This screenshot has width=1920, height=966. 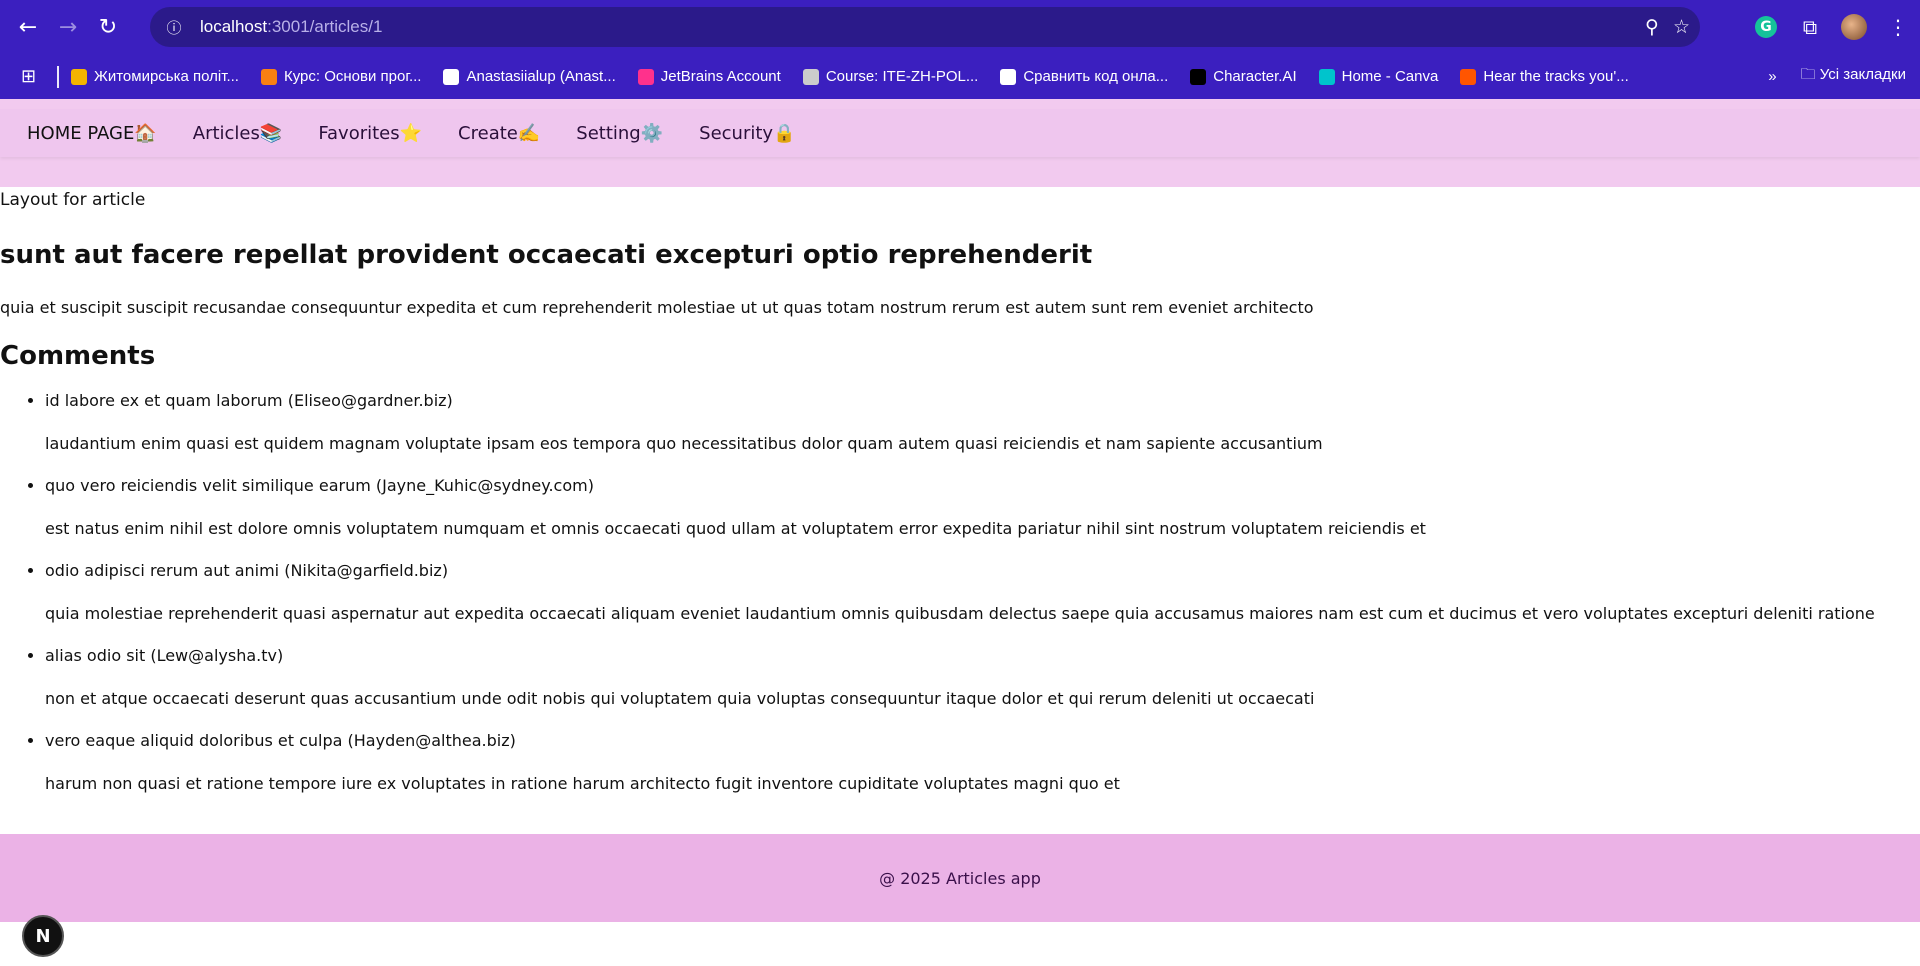 What do you see at coordinates (28, 27) in the screenshot?
I see `back-icon: ←` at bounding box center [28, 27].